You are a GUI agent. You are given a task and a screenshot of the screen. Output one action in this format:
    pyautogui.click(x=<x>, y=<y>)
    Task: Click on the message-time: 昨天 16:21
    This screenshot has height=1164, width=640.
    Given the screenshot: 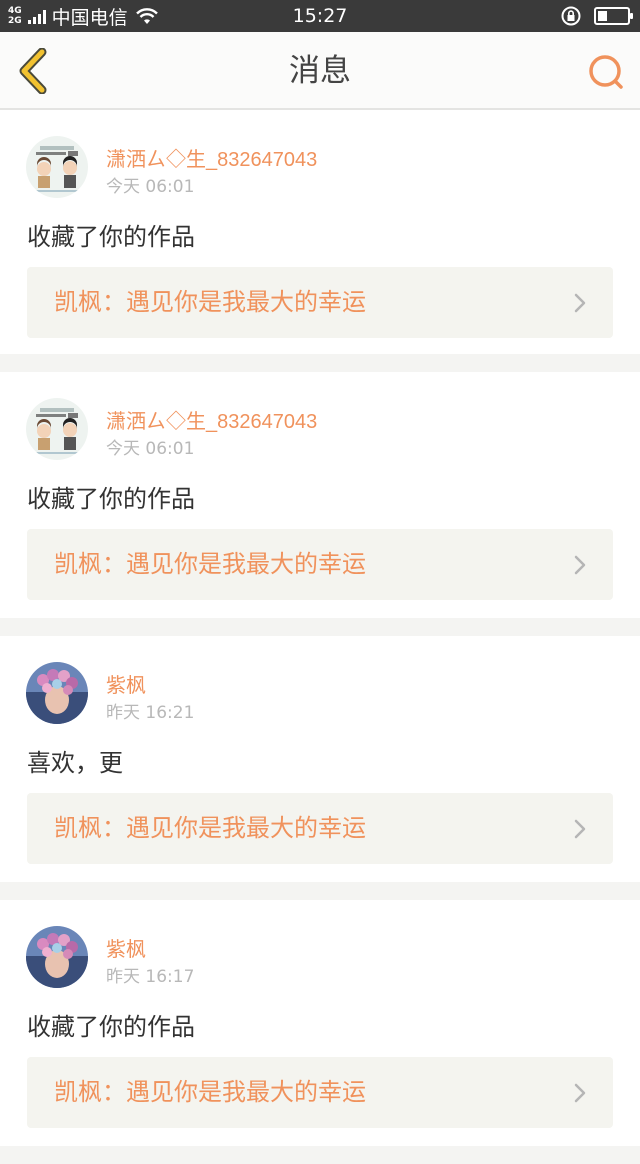 What is the action you would take?
    pyautogui.click(x=150, y=713)
    